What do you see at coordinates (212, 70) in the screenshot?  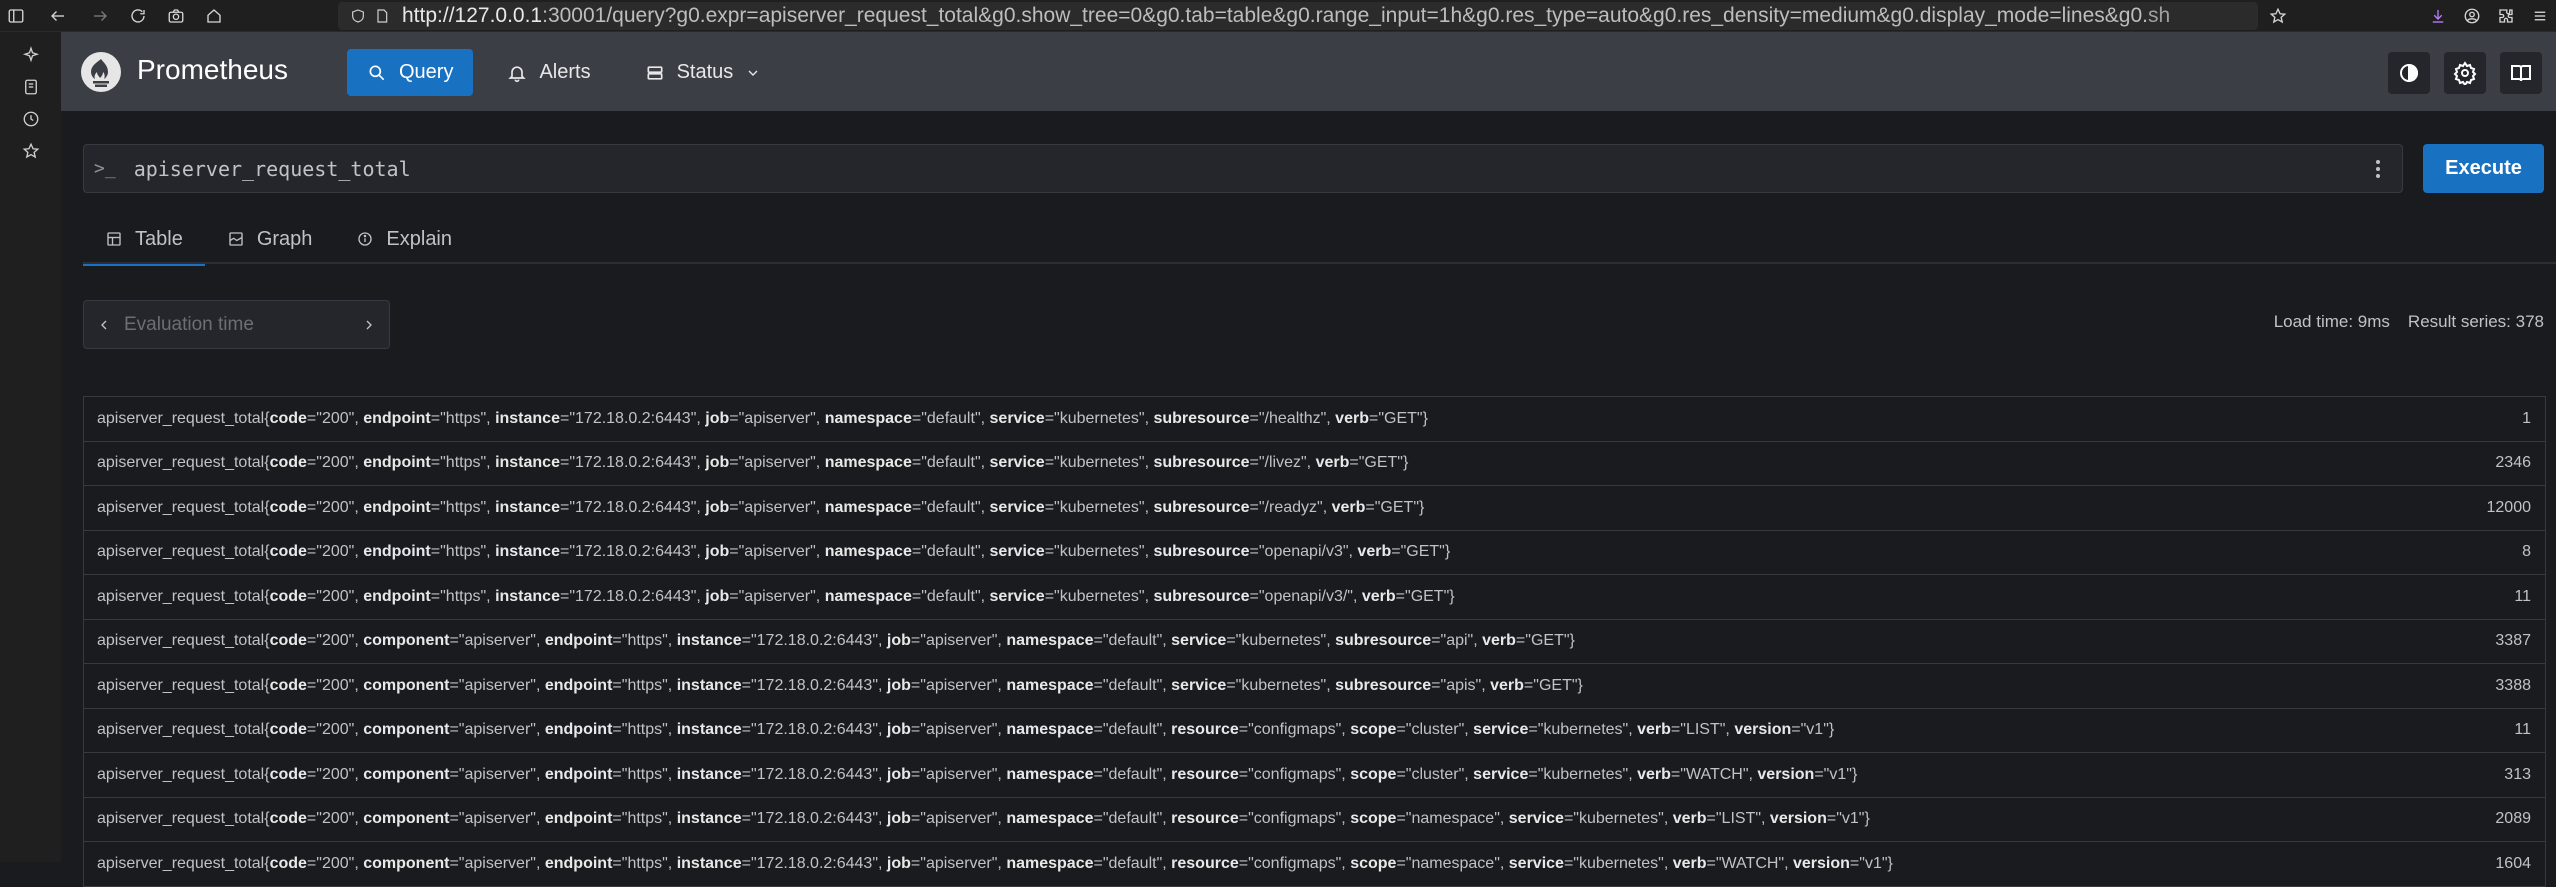 I see `brand-title: Prometheus` at bounding box center [212, 70].